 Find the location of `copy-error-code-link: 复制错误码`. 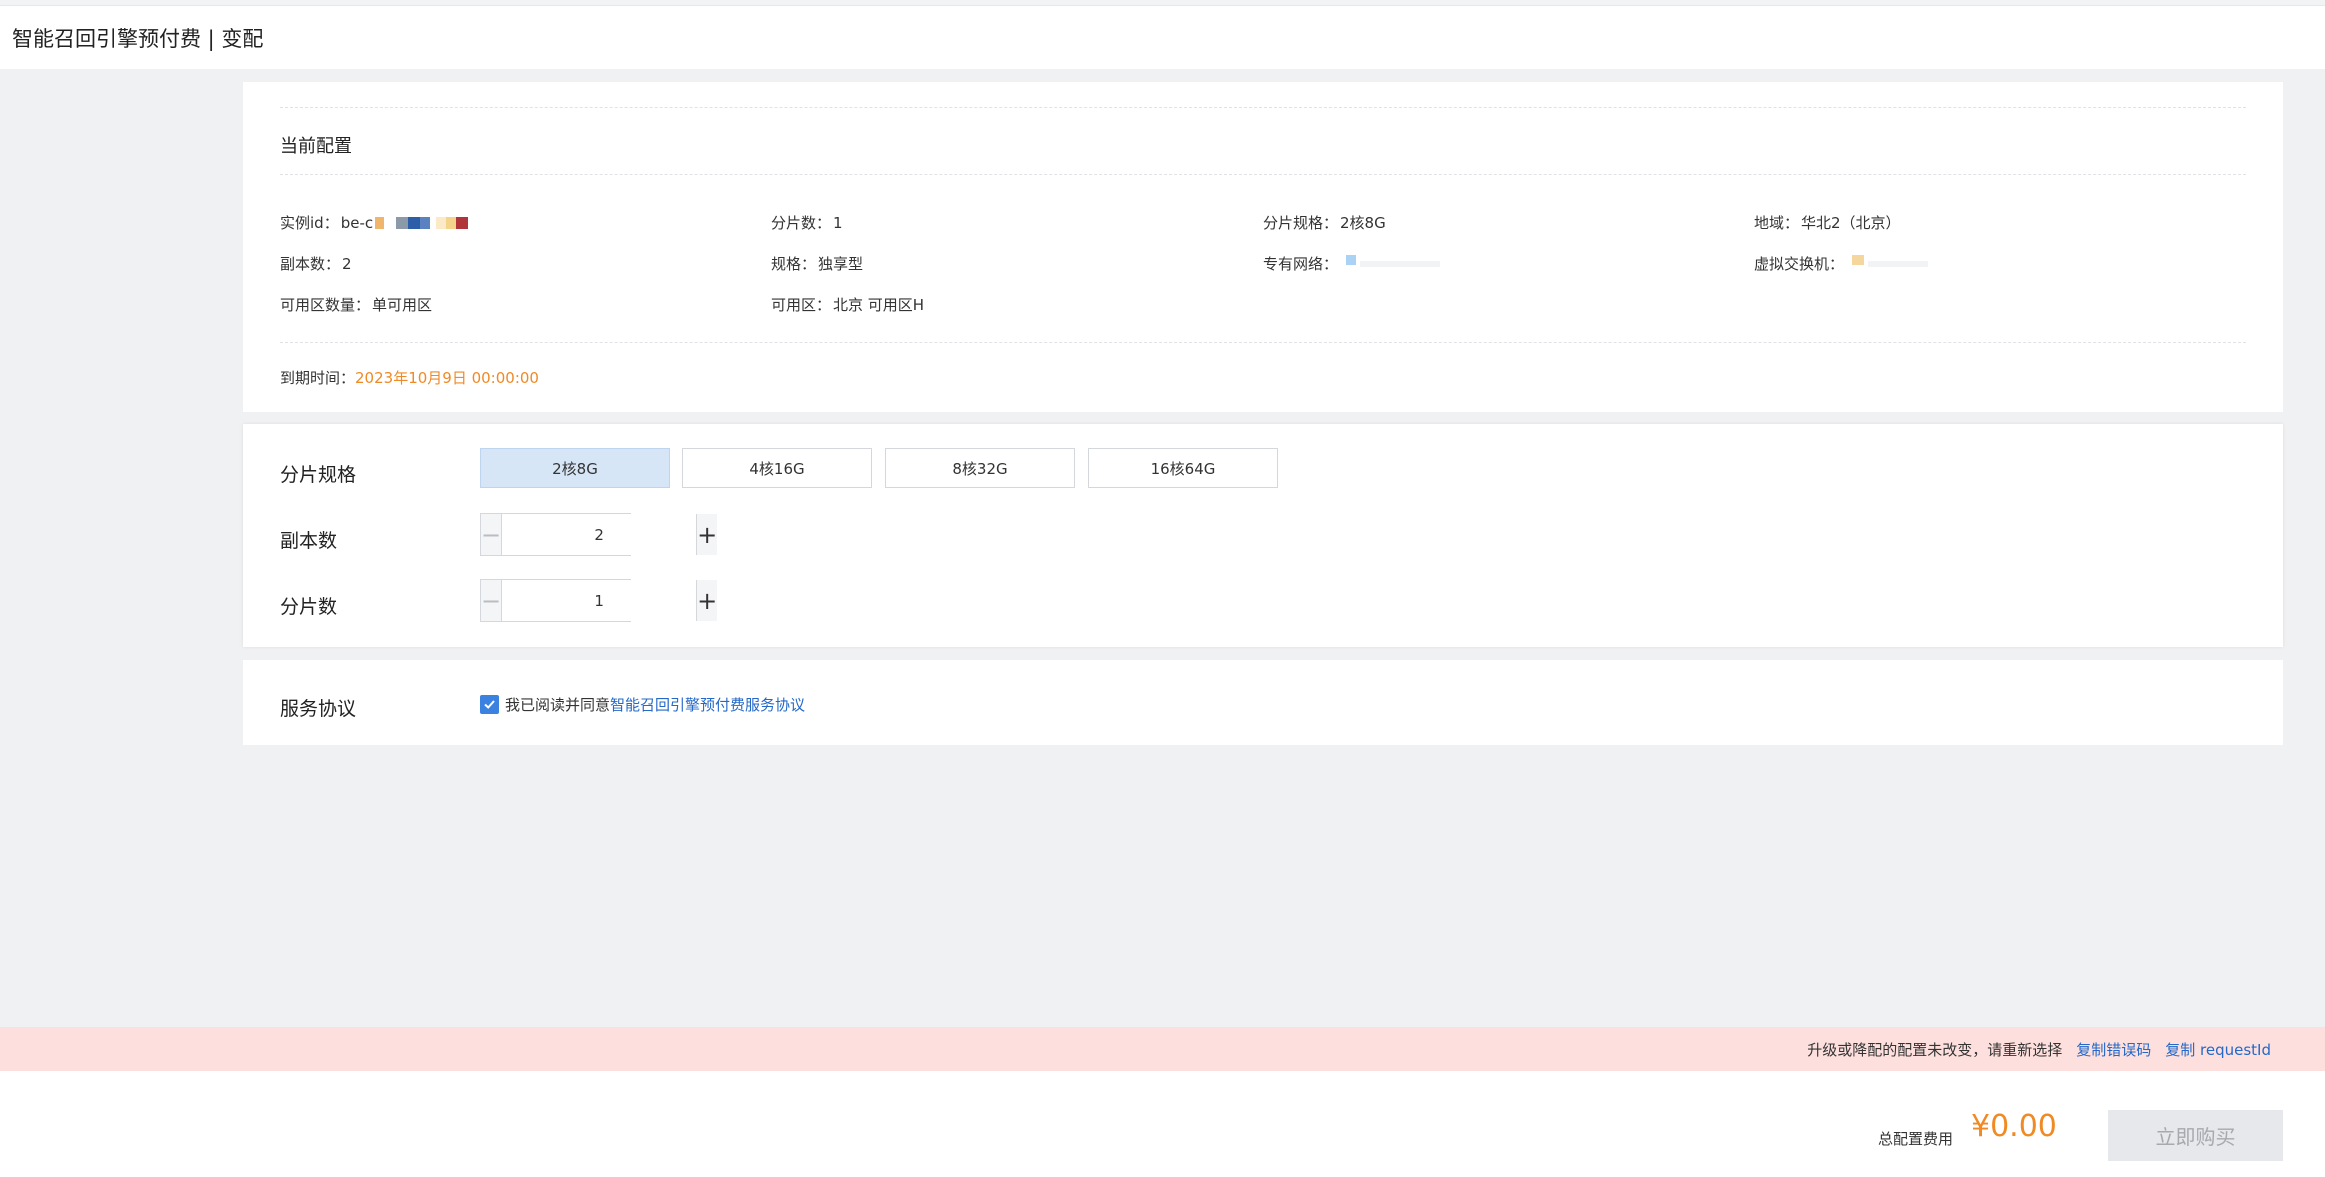

copy-error-code-link: 复制错误码 is located at coordinates (2113, 1049).